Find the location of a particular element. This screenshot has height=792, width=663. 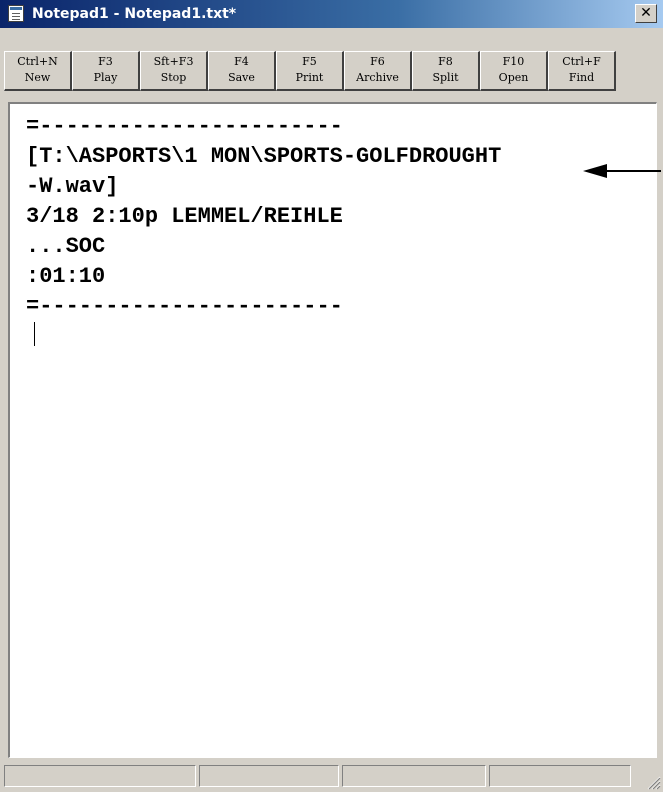

resize-grip-icon is located at coordinates (653, 782).